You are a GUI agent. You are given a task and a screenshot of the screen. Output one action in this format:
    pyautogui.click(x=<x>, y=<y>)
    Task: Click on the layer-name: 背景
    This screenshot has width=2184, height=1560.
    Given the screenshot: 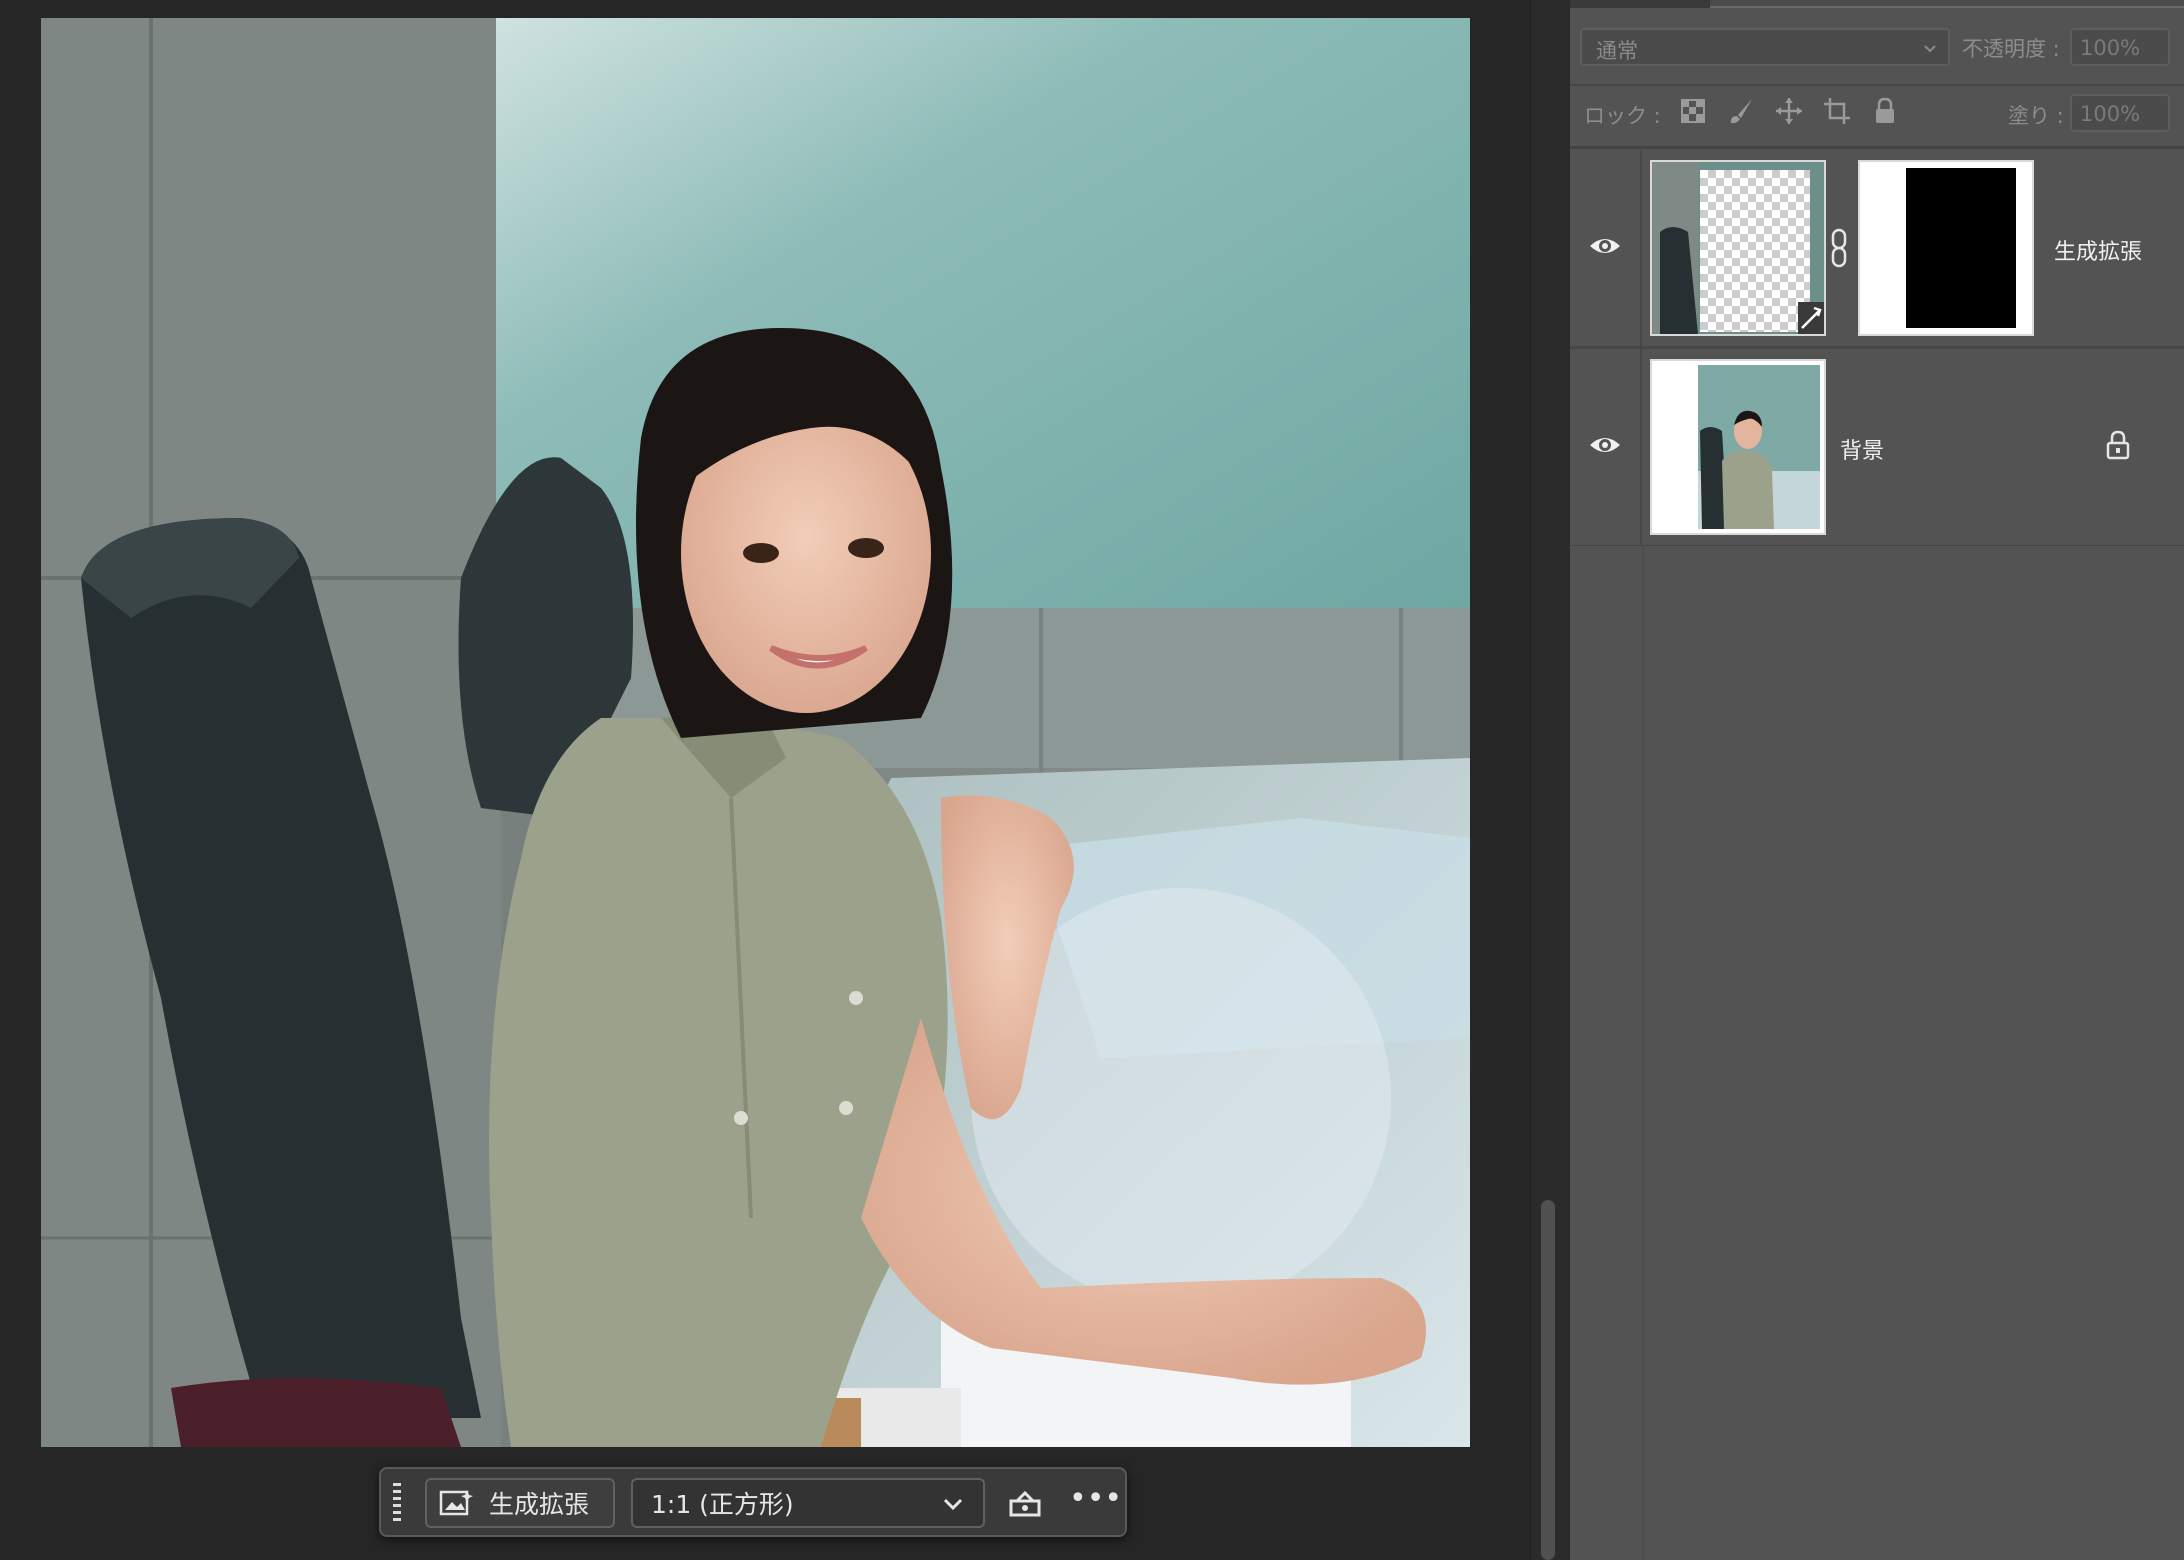 What is the action you would take?
    pyautogui.click(x=1862, y=449)
    